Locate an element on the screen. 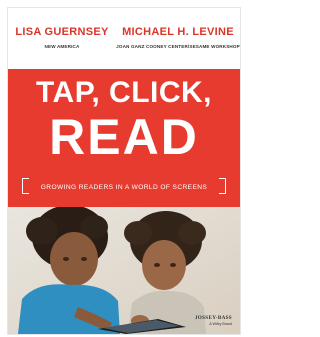  author-affiliation: JOAN GANZ COONEY CENTER/SESAME WORKSHOP is located at coordinates (178, 46).